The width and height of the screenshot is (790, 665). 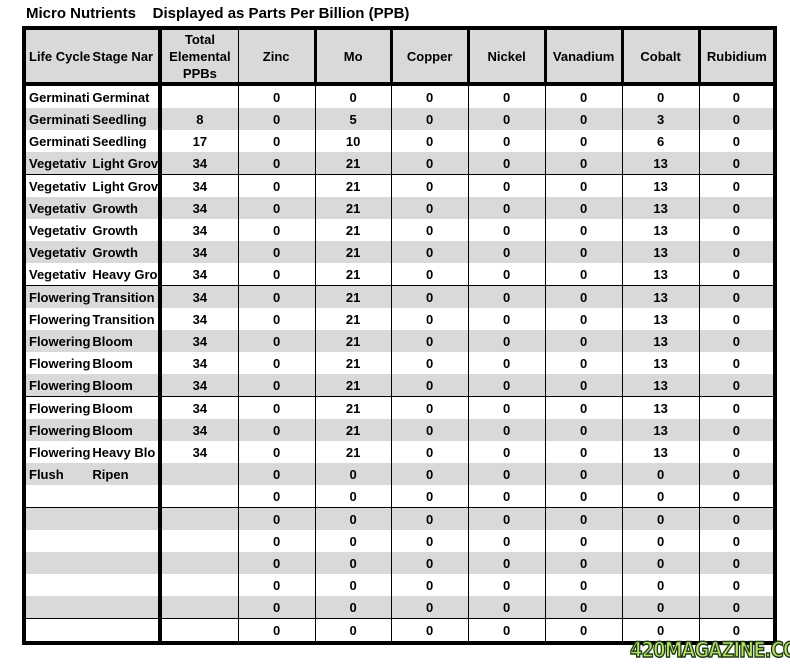 What do you see at coordinates (125, 56) in the screenshot?
I see `header-stage-name: Stage Nar` at bounding box center [125, 56].